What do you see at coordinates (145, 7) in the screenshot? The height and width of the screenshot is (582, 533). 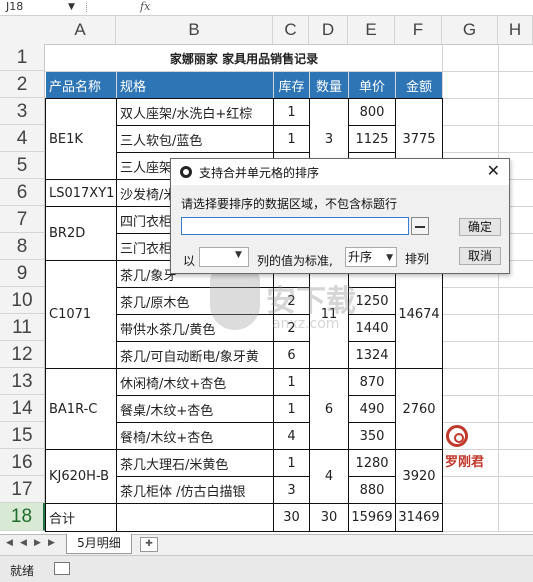 I see `insert-function-icon: fx` at bounding box center [145, 7].